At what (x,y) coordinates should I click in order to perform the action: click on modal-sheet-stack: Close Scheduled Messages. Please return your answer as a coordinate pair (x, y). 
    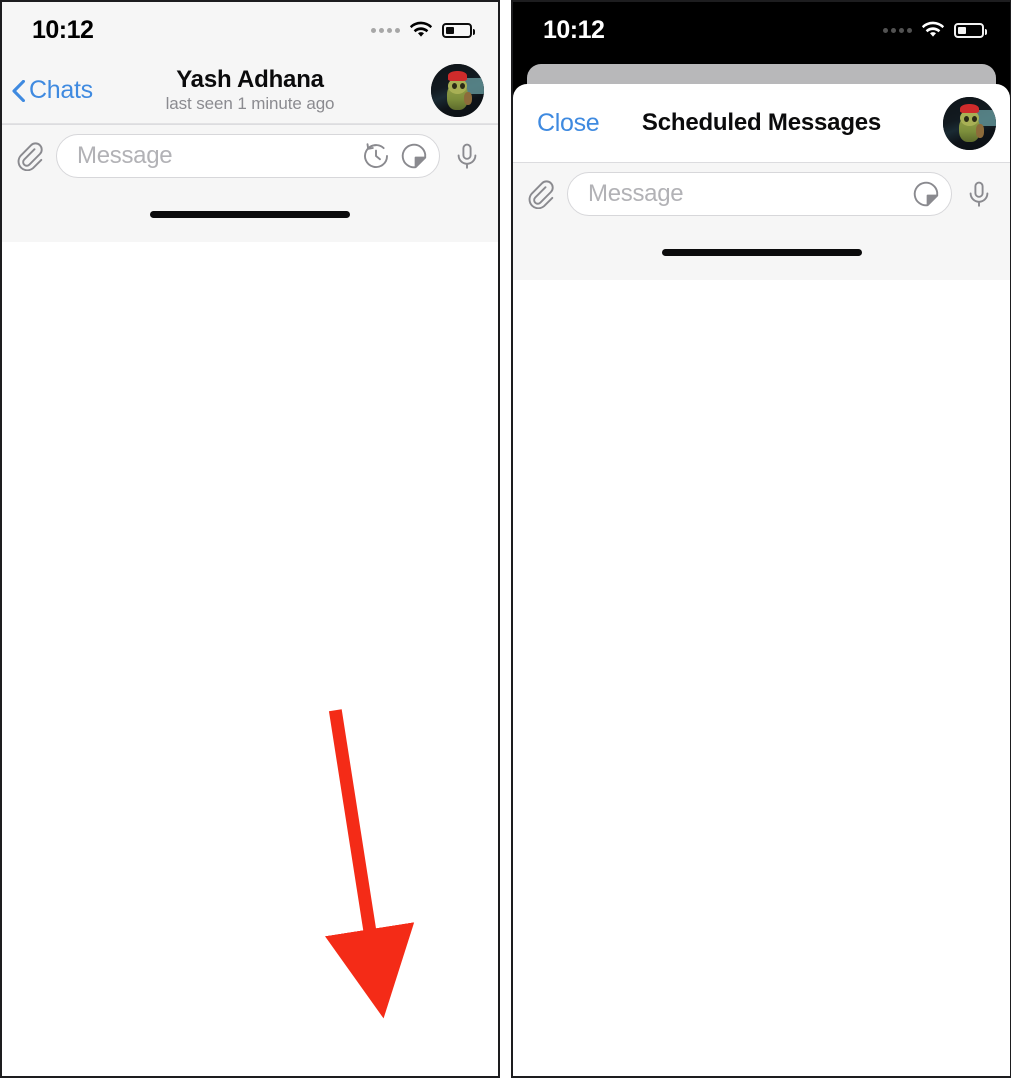
    Looking at the image, I should click on (761, 110).